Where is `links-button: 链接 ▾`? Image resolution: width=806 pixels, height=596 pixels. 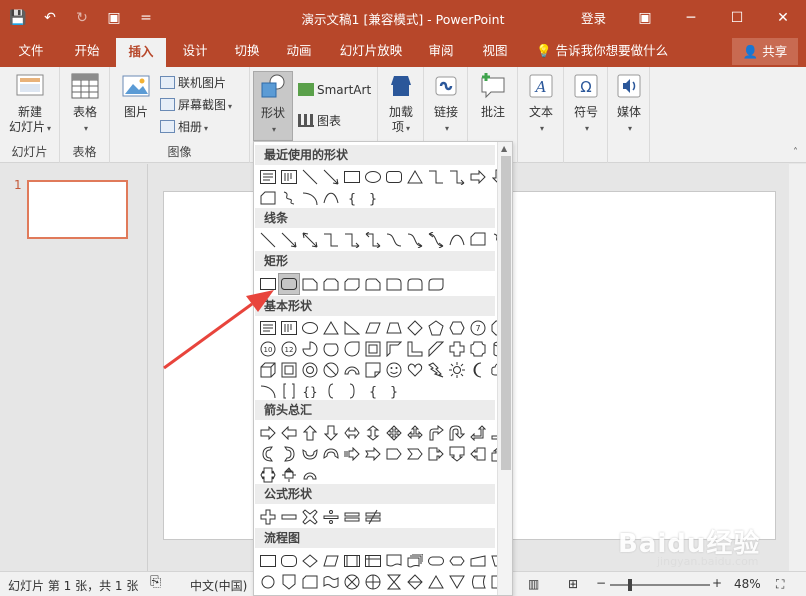 links-button: 链接 ▾ is located at coordinates (446, 103).